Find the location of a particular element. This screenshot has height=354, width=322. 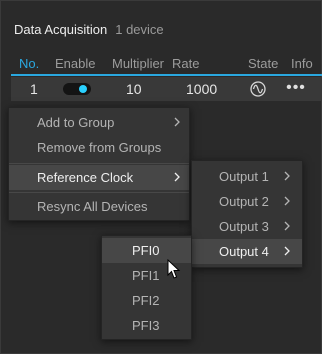

menu-item-label: PFI2 is located at coordinates (146, 300).